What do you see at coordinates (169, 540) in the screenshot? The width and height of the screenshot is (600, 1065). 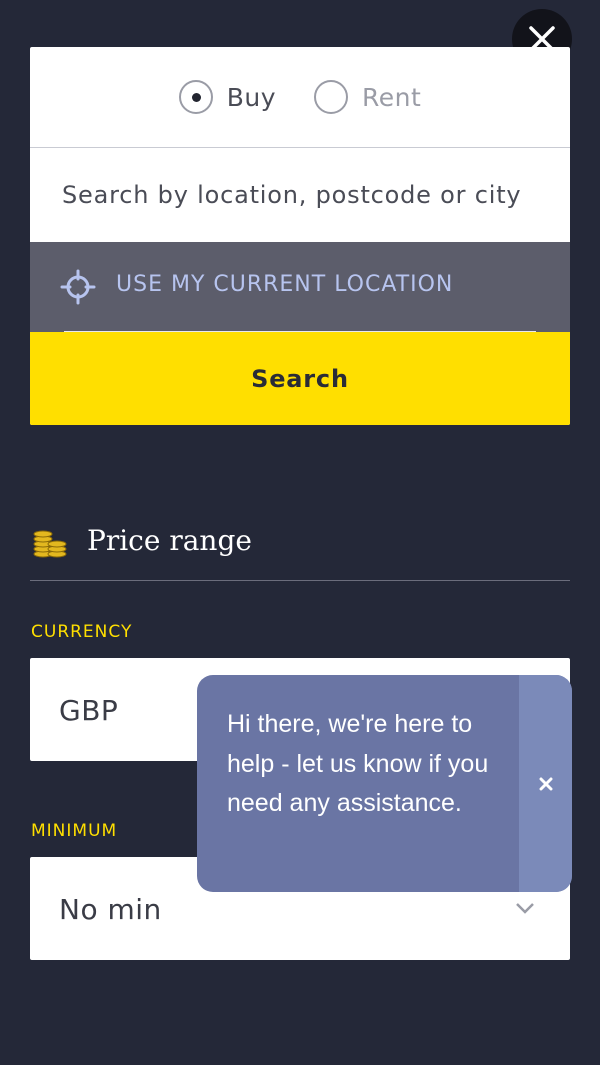 I see `price-range-title: Price range` at bounding box center [169, 540].